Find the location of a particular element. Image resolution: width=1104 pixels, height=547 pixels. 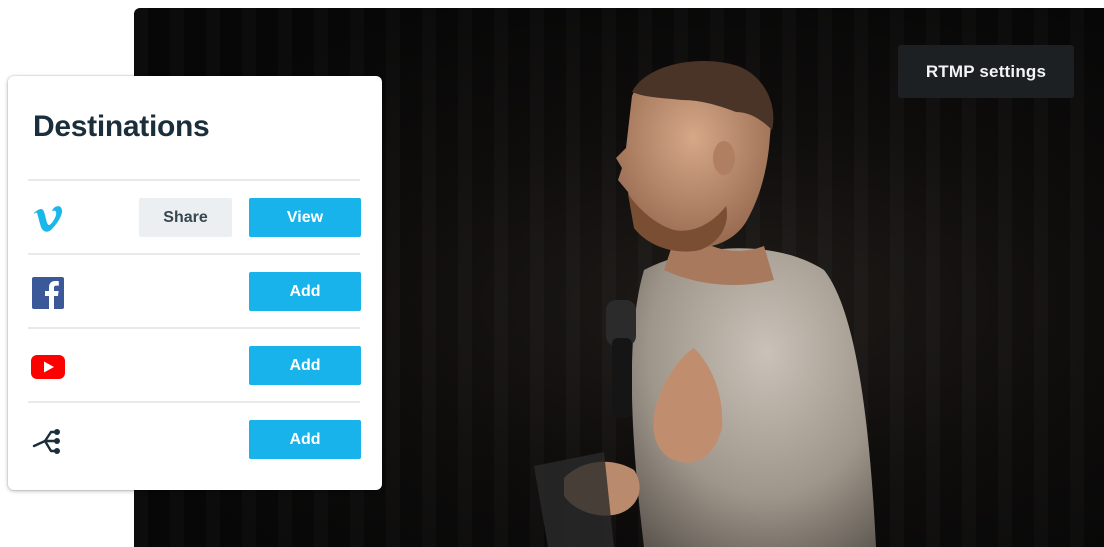

view-button: View is located at coordinates (305, 217).